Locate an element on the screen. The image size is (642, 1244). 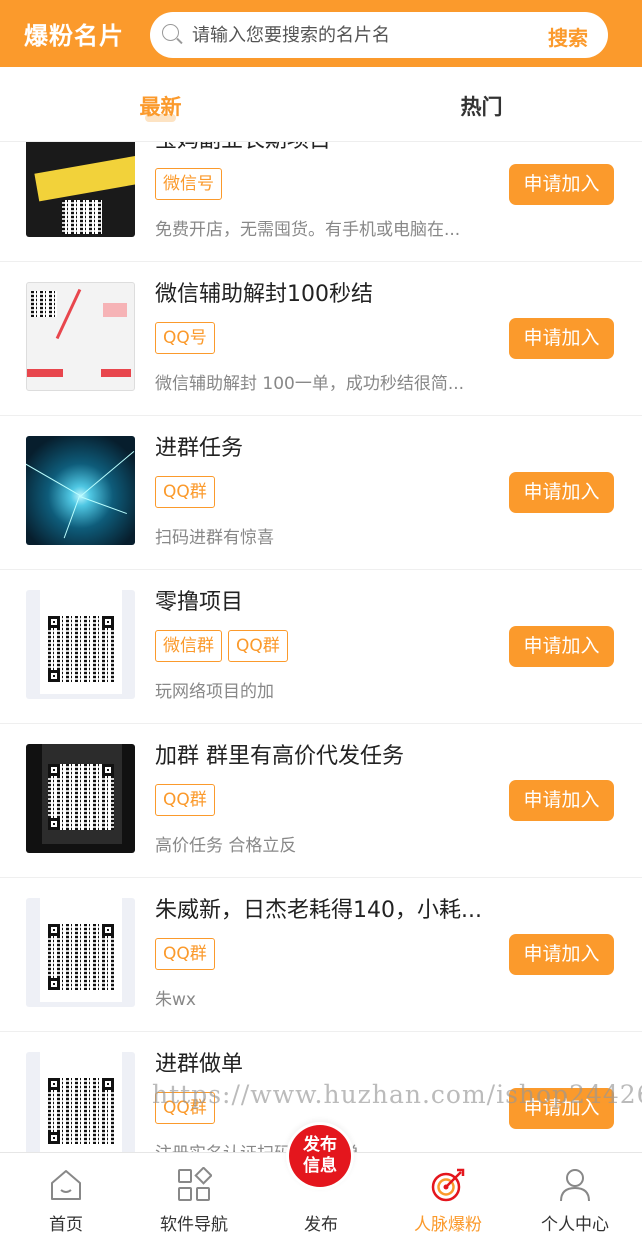
item-tags: QQ号 is located at coordinates (185, 338).